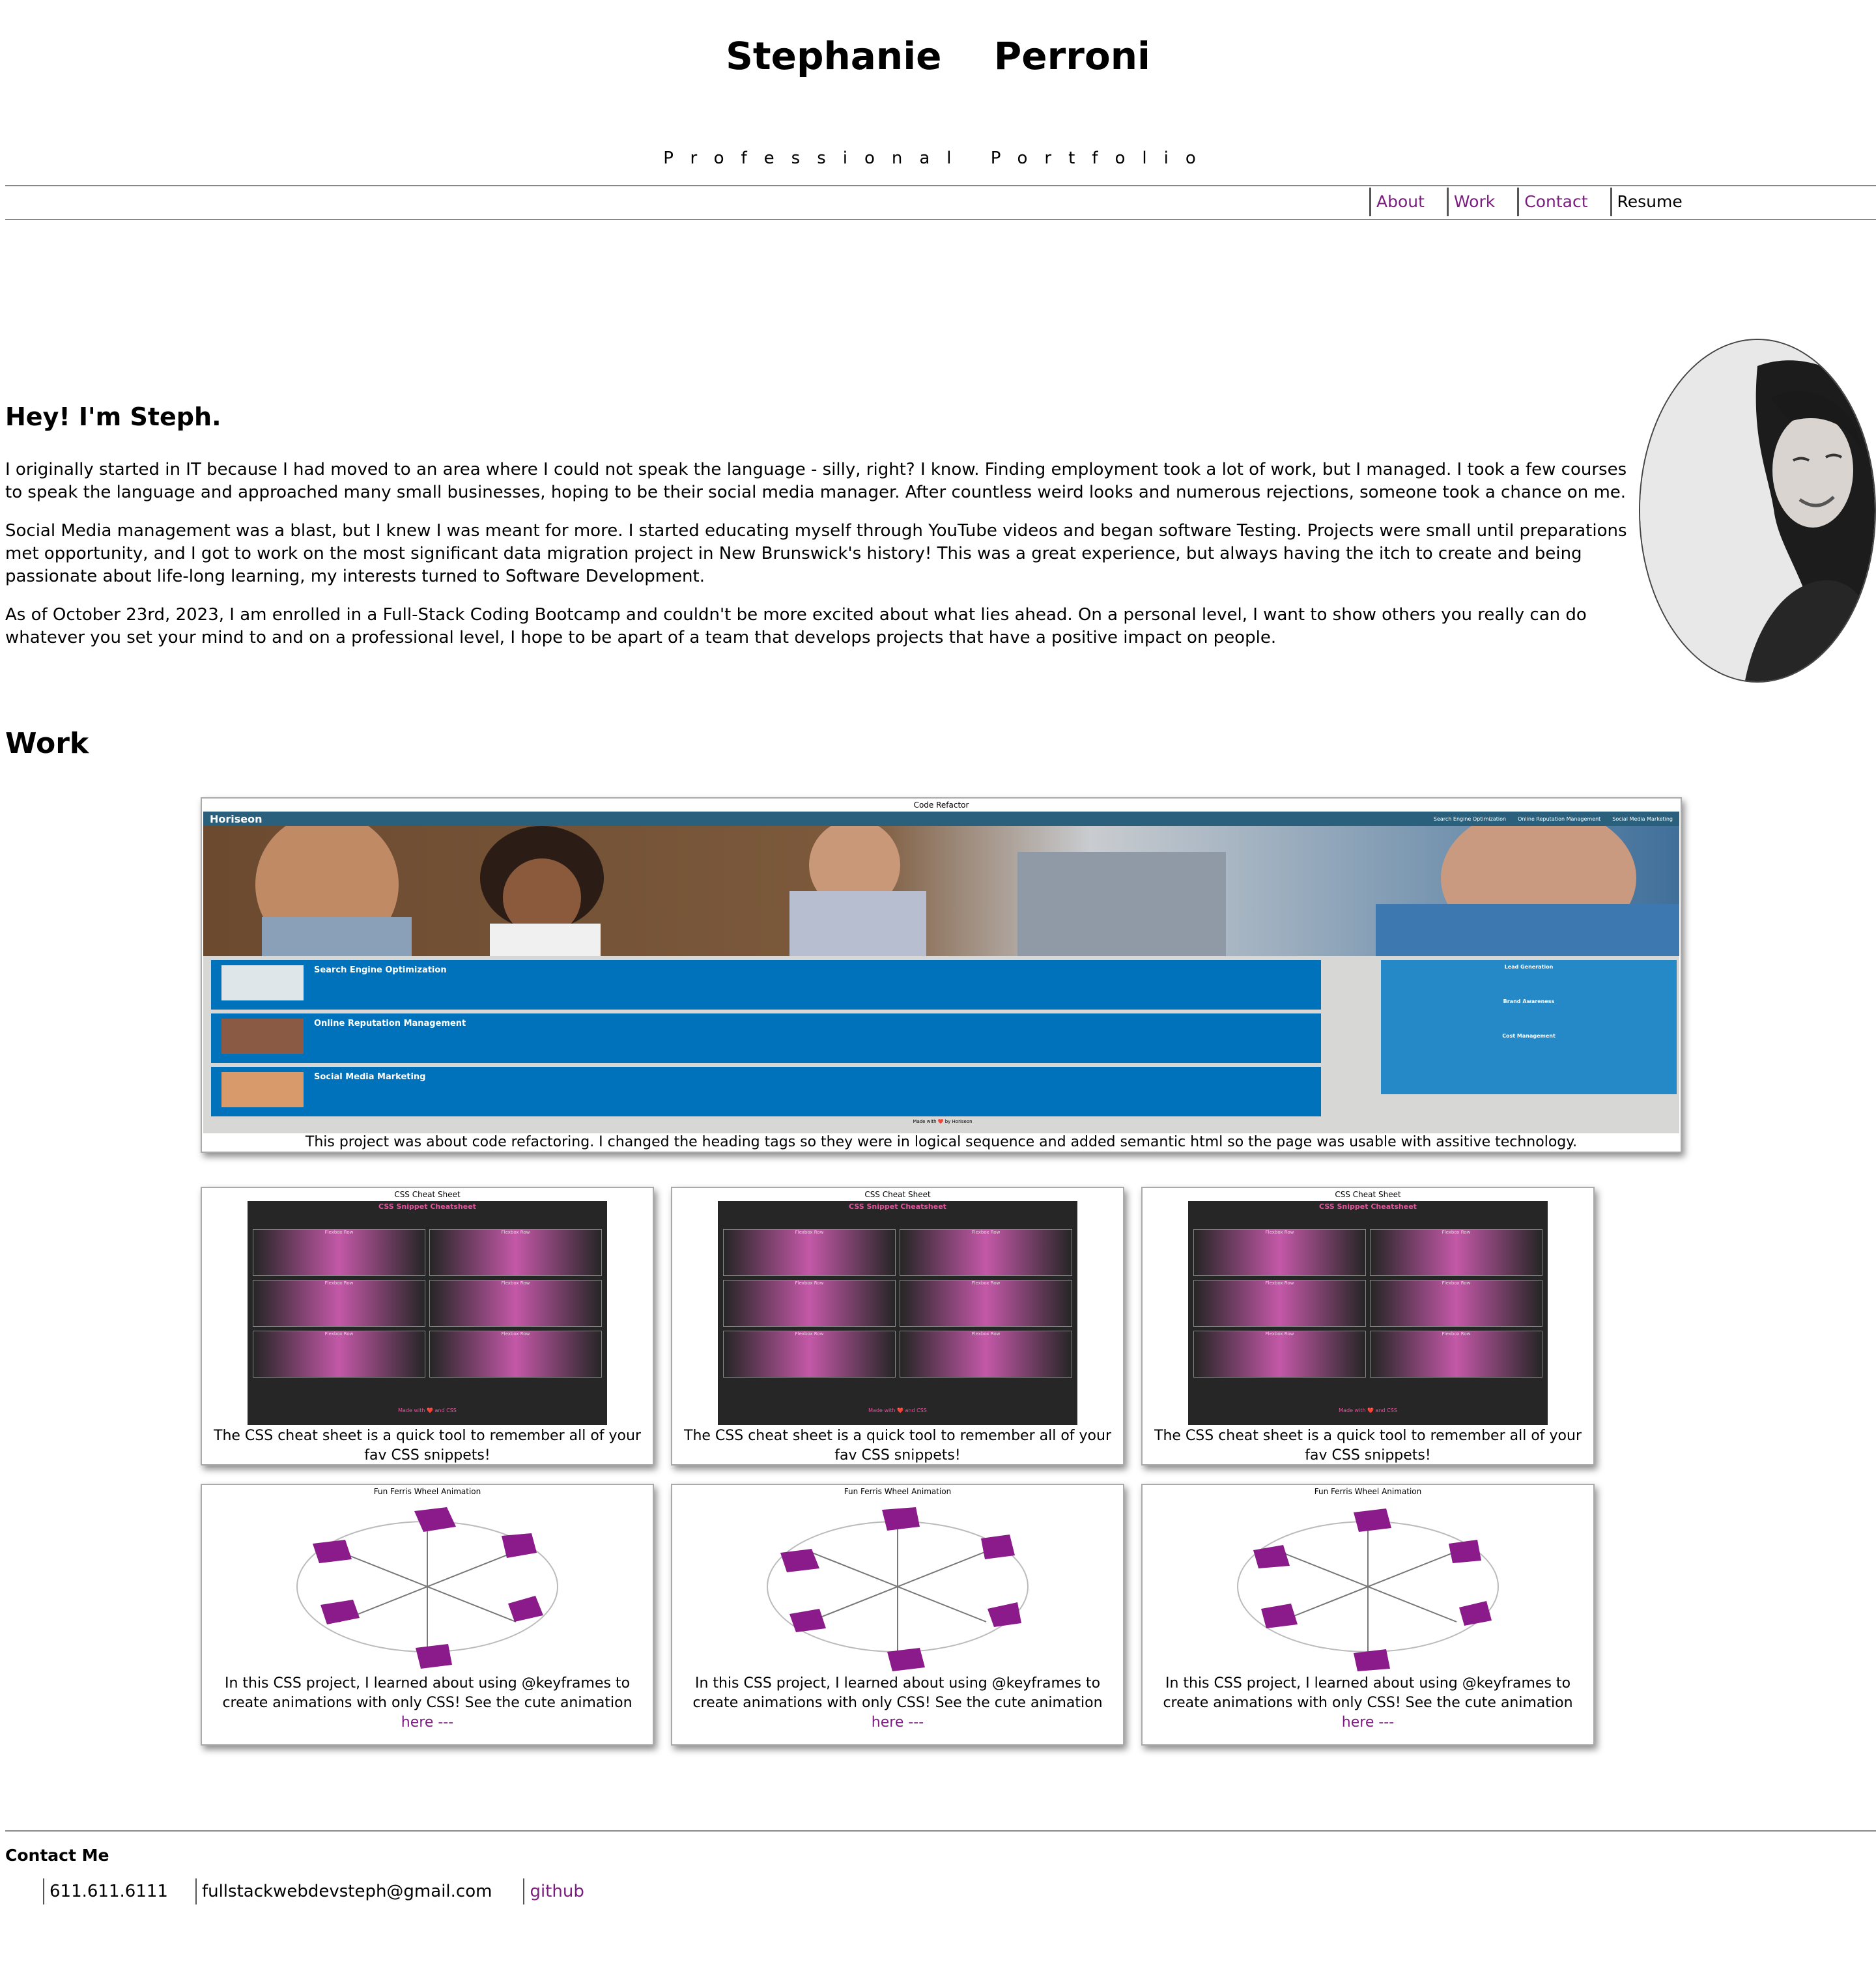 Image resolution: width=1876 pixels, height=1982 pixels. I want to click on nav-contact-link: Contact, so click(1555, 202).